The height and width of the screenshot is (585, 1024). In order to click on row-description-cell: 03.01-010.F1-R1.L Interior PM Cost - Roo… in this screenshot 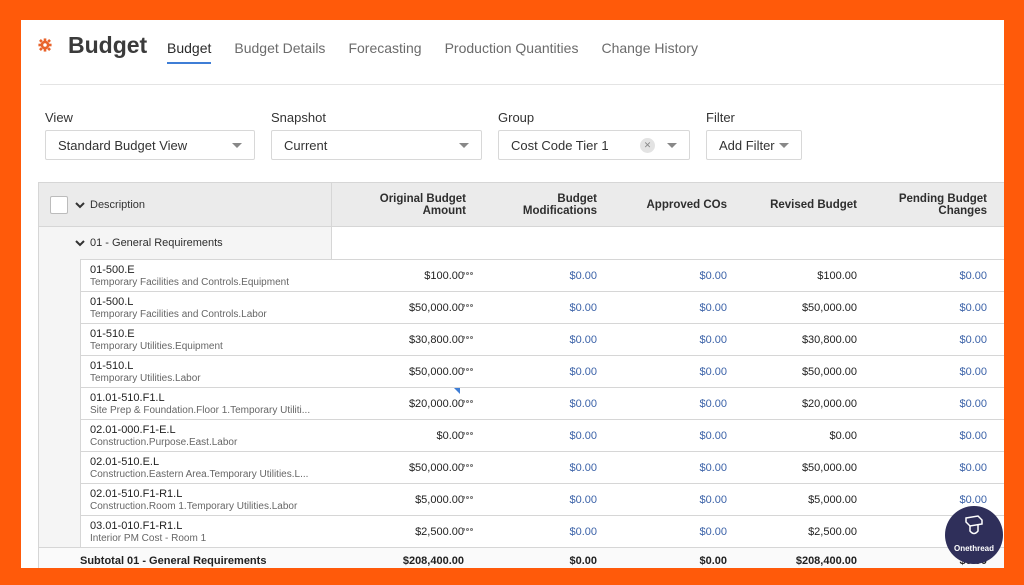, I will do `click(206, 531)`.